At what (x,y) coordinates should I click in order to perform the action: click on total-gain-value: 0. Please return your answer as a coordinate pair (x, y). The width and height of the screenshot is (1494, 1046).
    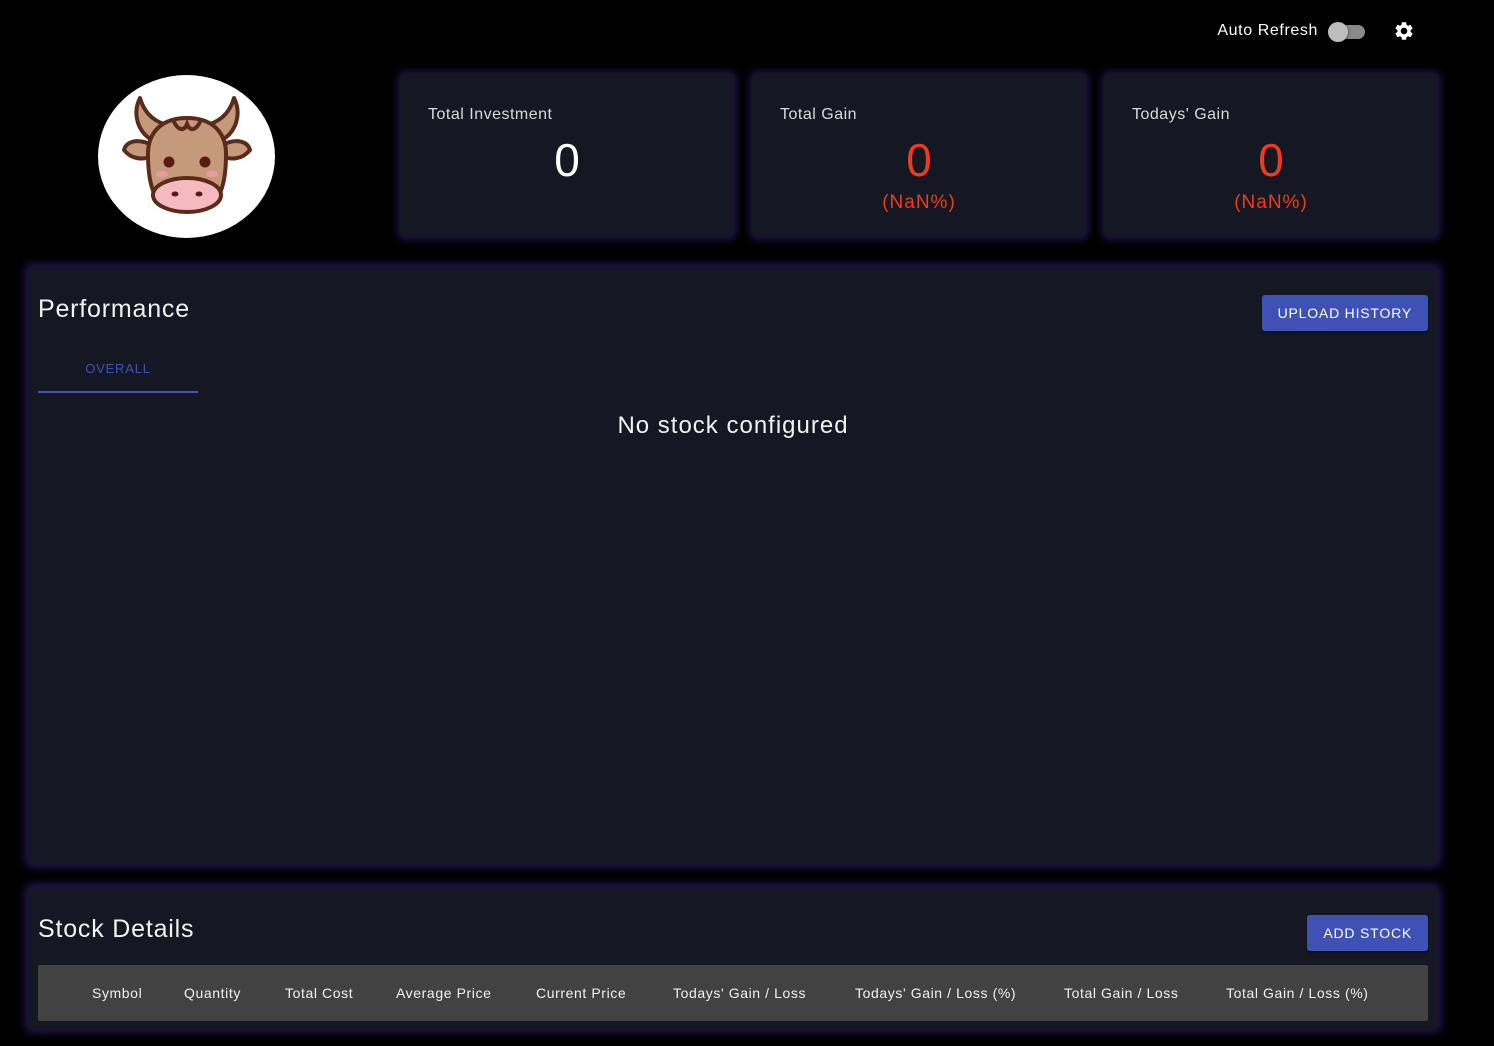
    Looking at the image, I should click on (919, 160).